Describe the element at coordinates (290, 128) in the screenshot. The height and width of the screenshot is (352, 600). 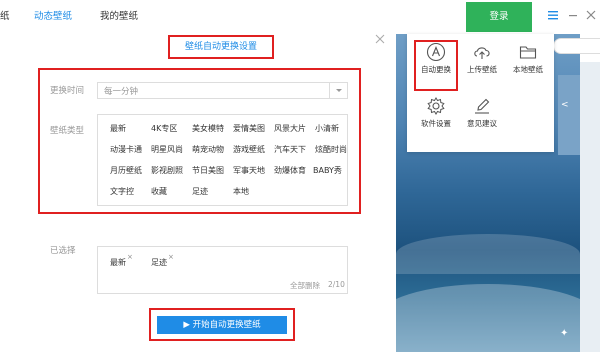
I see `category-item: 风景大片` at that location.